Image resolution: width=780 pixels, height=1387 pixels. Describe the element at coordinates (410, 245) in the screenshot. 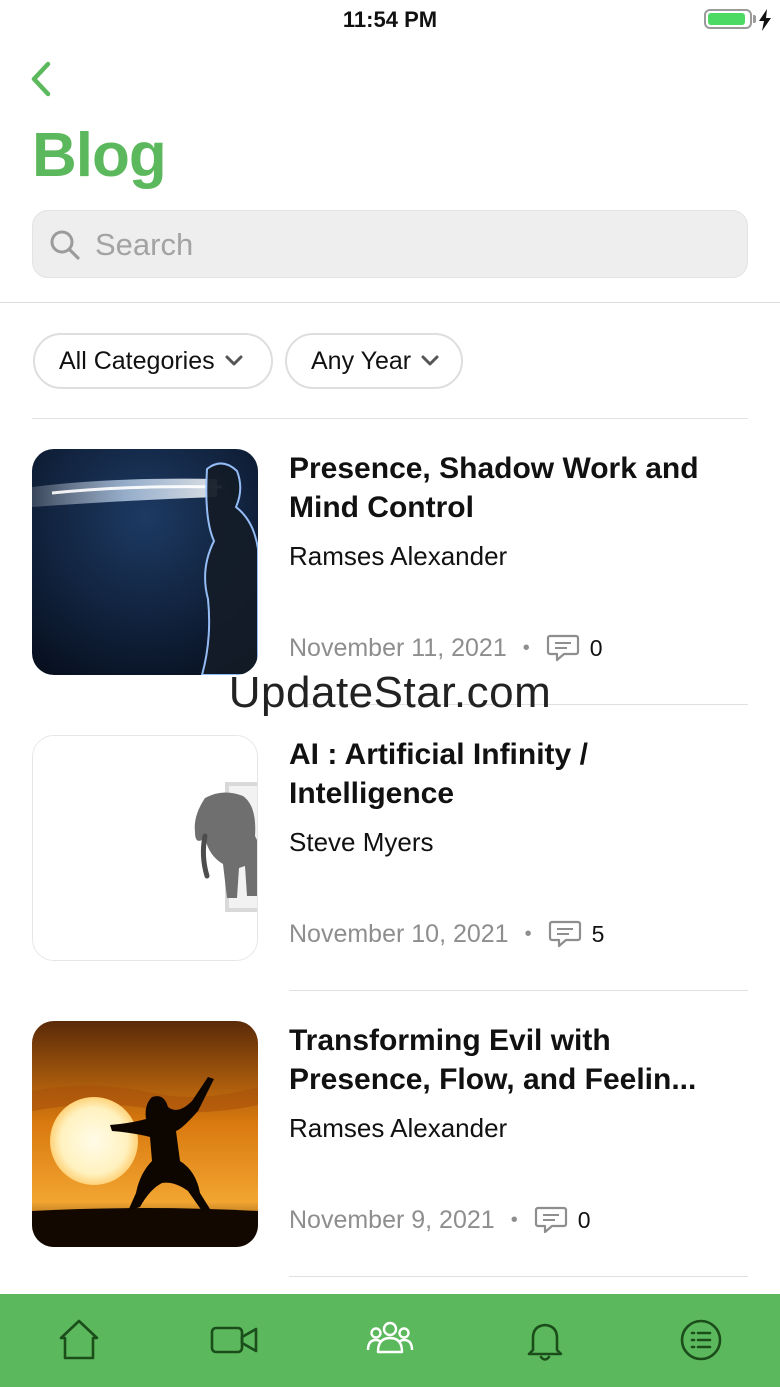

I see `search-input` at that location.